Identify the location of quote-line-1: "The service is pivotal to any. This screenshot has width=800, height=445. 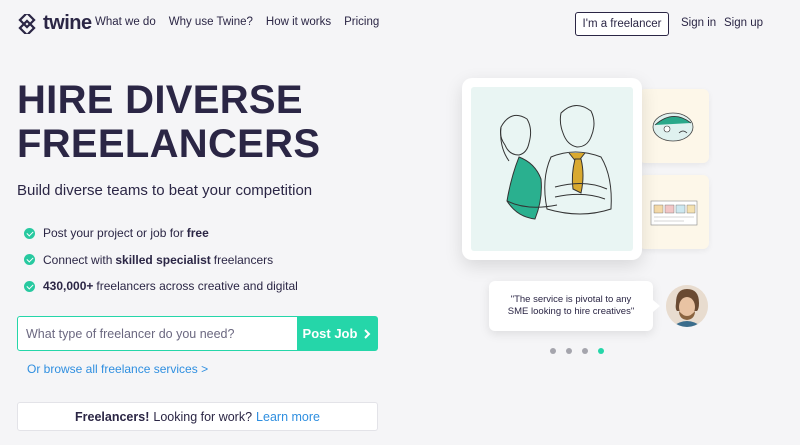
(571, 299).